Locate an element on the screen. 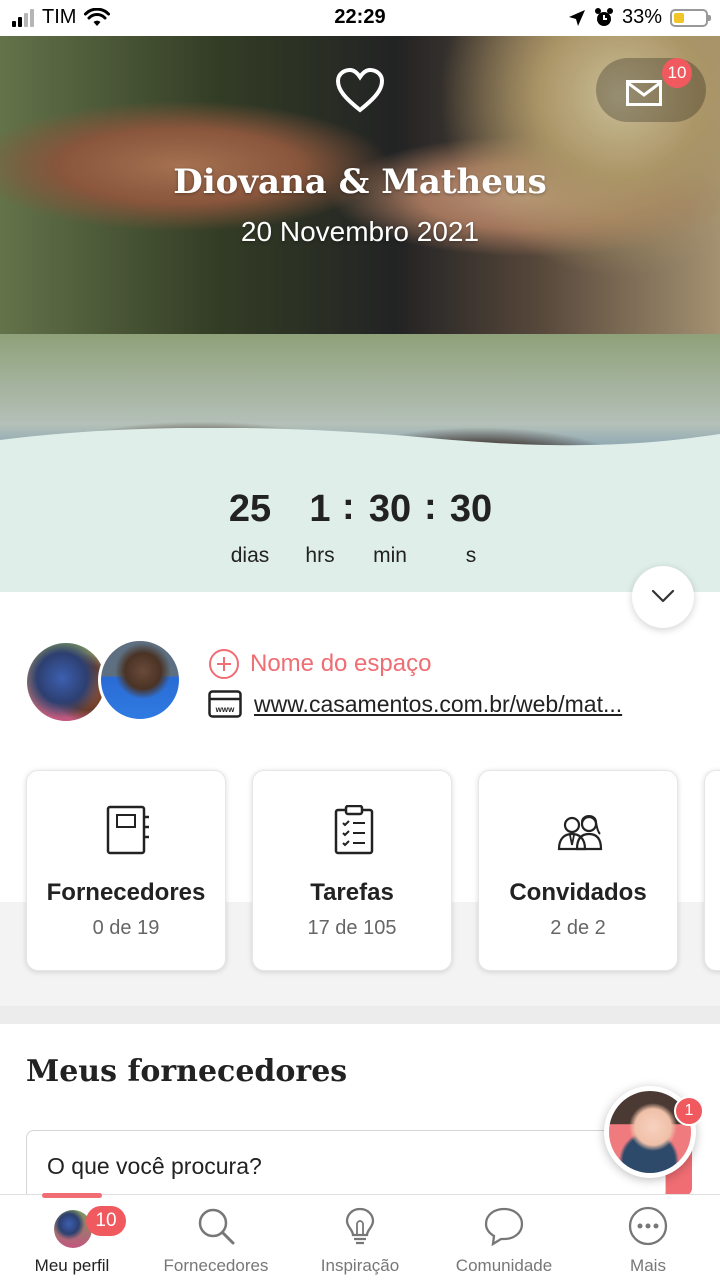 This screenshot has width=720, height=1280. tasks-card-count: 17 de 105 is located at coordinates (352, 928).